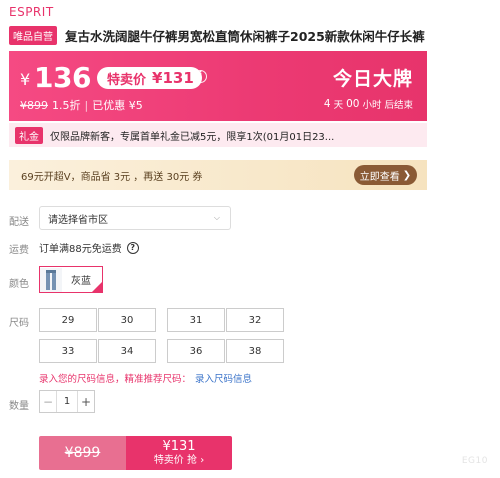  Describe the element at coordinates (175, 460) in the screenshot. I see `buy-label: 特卖价 抢` at that location.